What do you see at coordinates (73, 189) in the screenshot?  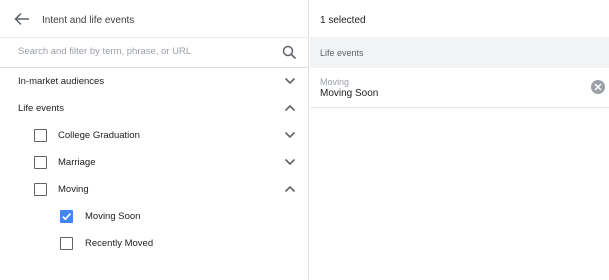 I see `life-event-label: Moving` at bounding box center [73, 189].